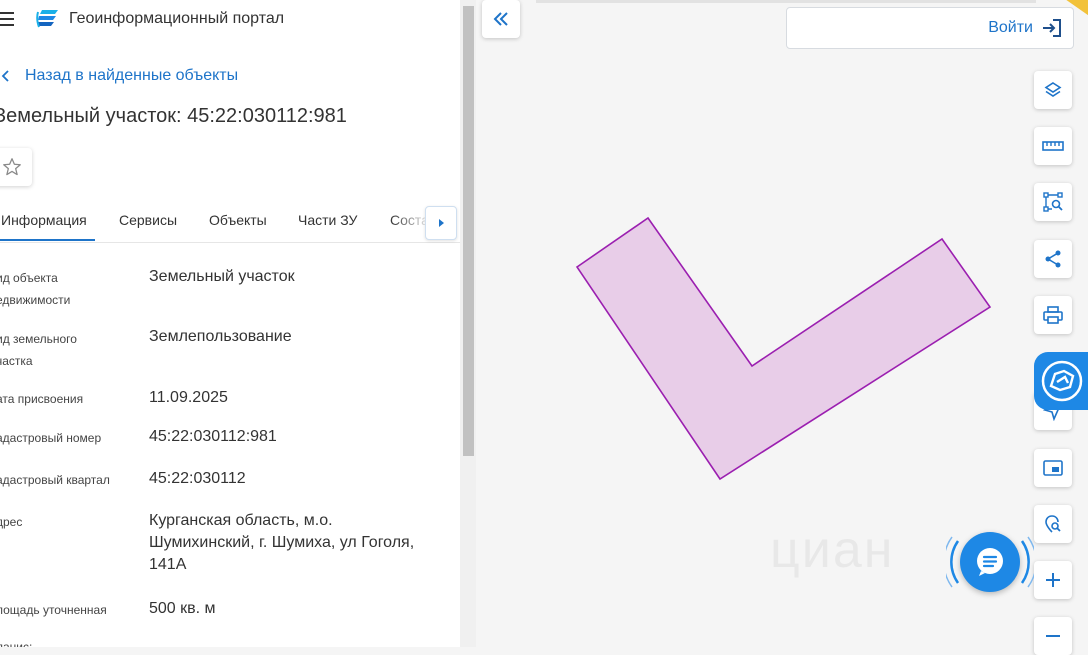 The image size is (1088, 655). I want to click on area-select-button, so click(1053, 202).